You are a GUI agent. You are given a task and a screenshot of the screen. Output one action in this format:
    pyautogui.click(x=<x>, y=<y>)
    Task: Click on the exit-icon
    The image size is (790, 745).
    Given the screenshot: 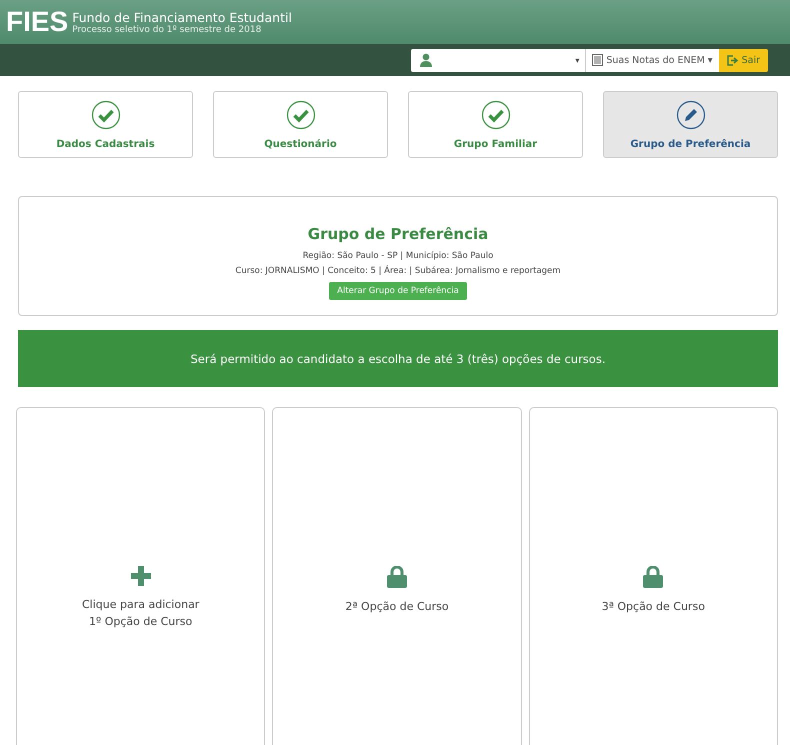 What is the action you would take?
    pyautogui.click(x=732, y=60)
    